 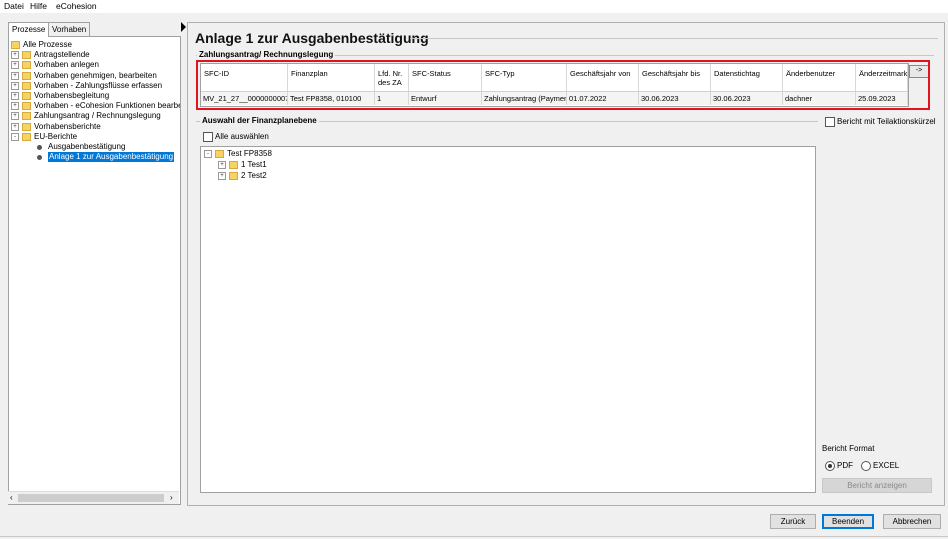 What do you see at coordinates (72, 95) in the screenshot?
I see `sidebar-tree-label: Vorhabensbegleitung` at bounding box center [72, 95].